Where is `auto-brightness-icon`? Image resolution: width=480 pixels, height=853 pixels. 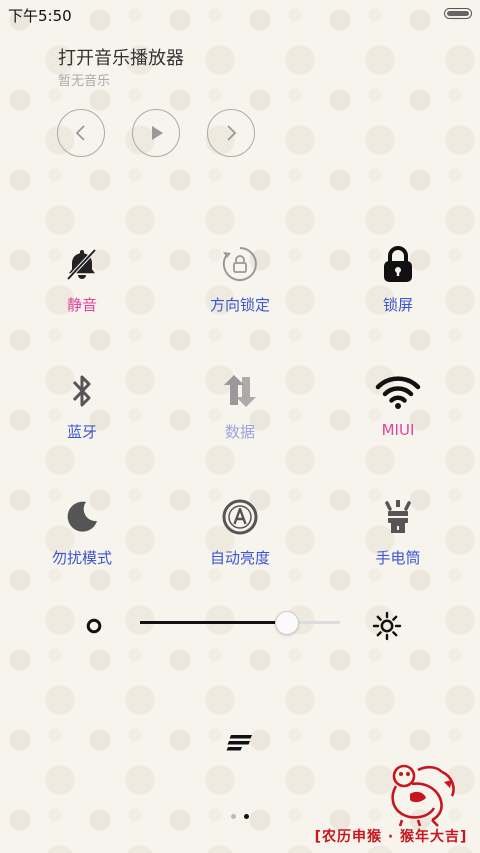
auto-brightness-icon is located at coordinates (240, 517).